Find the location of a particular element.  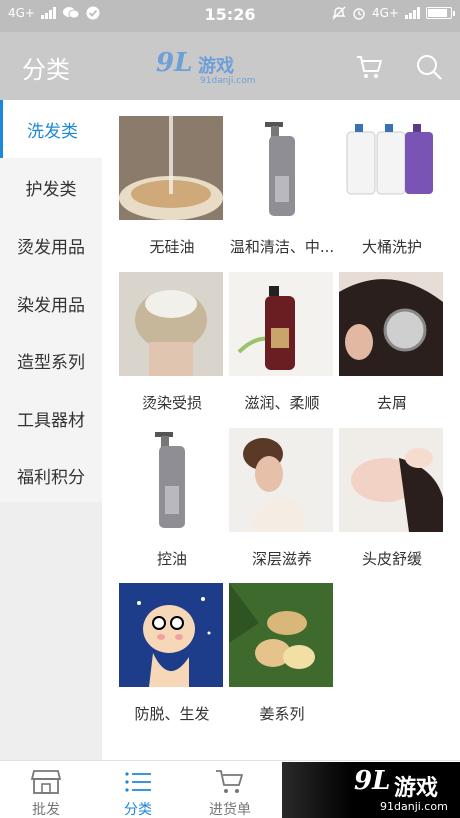

page-title: 分类 is located at coordinates (46, 70).